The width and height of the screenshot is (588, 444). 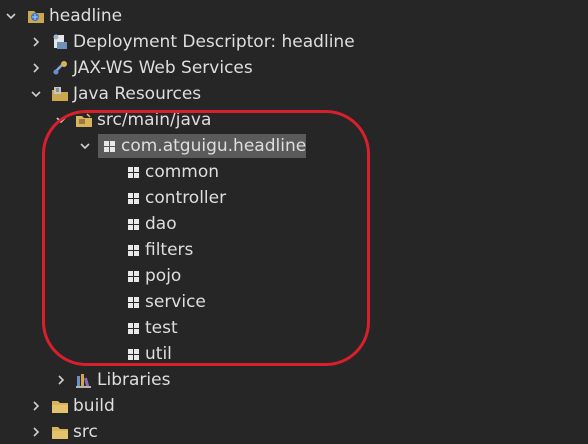 What do you see at coordinates (94, 406) in the screenshot?
I see `tree-node-label: build` at bounding box center [94, 406].